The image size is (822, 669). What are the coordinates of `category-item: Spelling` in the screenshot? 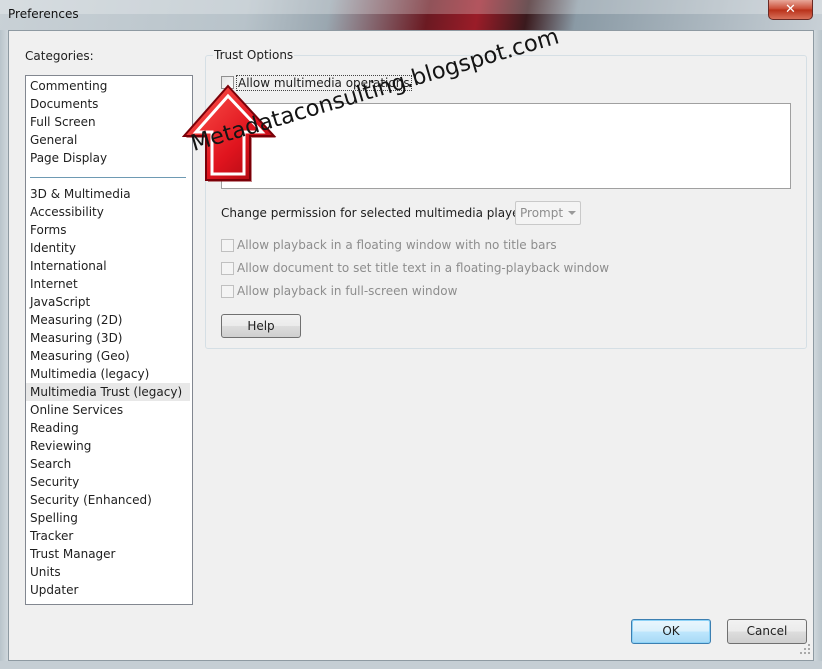 It's located at (108, 518).